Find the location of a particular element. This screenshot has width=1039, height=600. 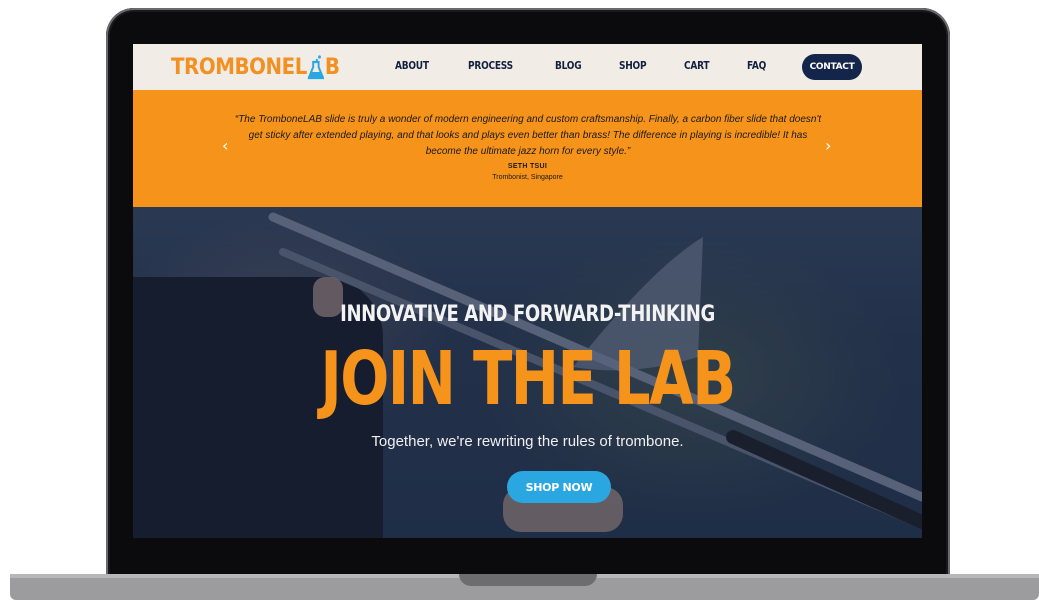

logo-text-left: TROMBONEL is located at coordinates (239, 67).